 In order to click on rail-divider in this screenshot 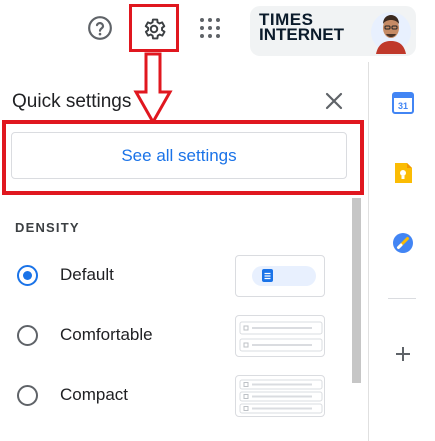, I will do `click(402, 298)`.